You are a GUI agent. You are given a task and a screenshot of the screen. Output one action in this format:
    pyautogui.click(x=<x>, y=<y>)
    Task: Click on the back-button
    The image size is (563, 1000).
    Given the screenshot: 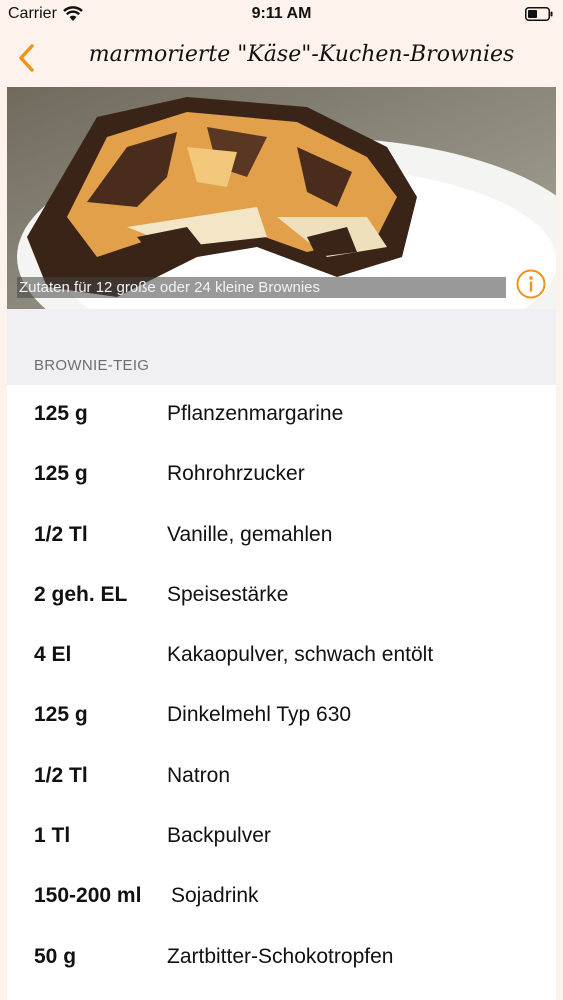 What is the action you would take?
    pyautogui.click(x=27, y=58)
    